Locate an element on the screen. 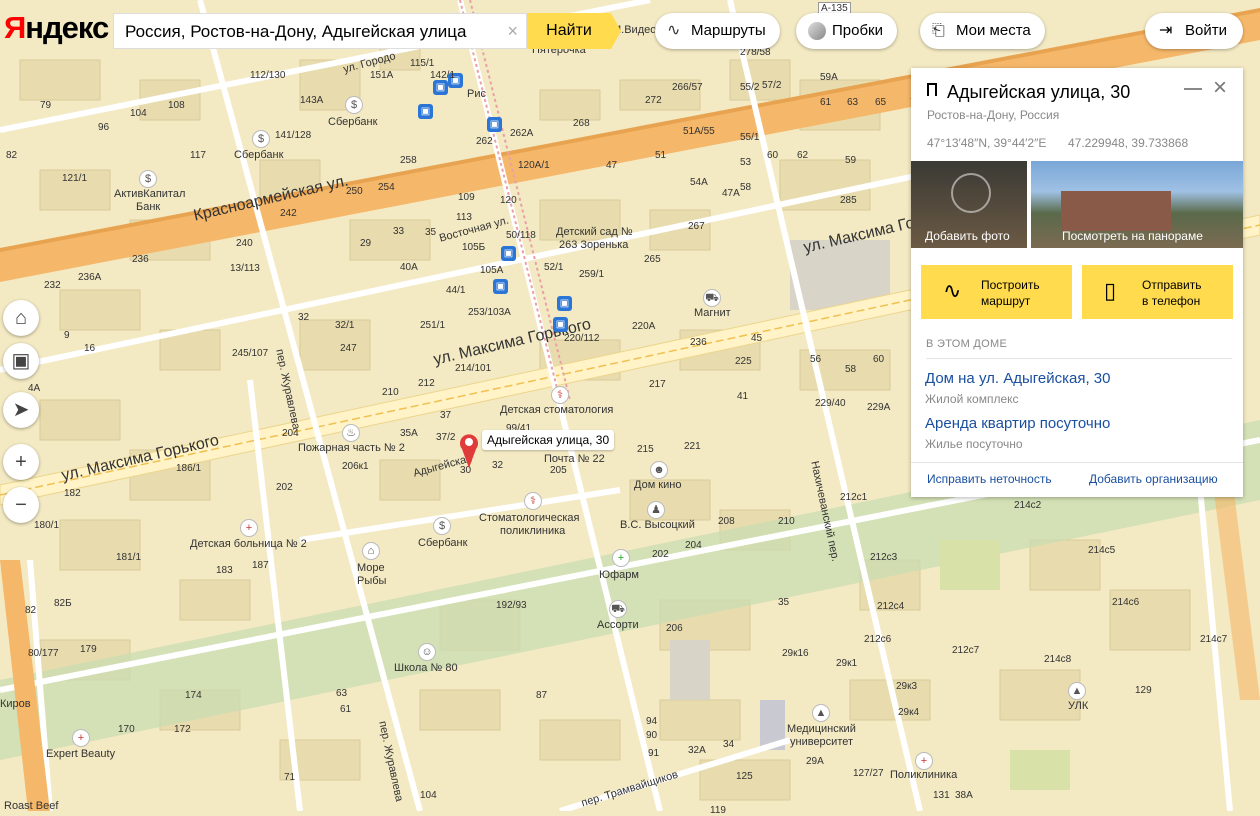  send-to-phone-button: ▯ Отправить в телефон is located at coordinates (1157, 292).